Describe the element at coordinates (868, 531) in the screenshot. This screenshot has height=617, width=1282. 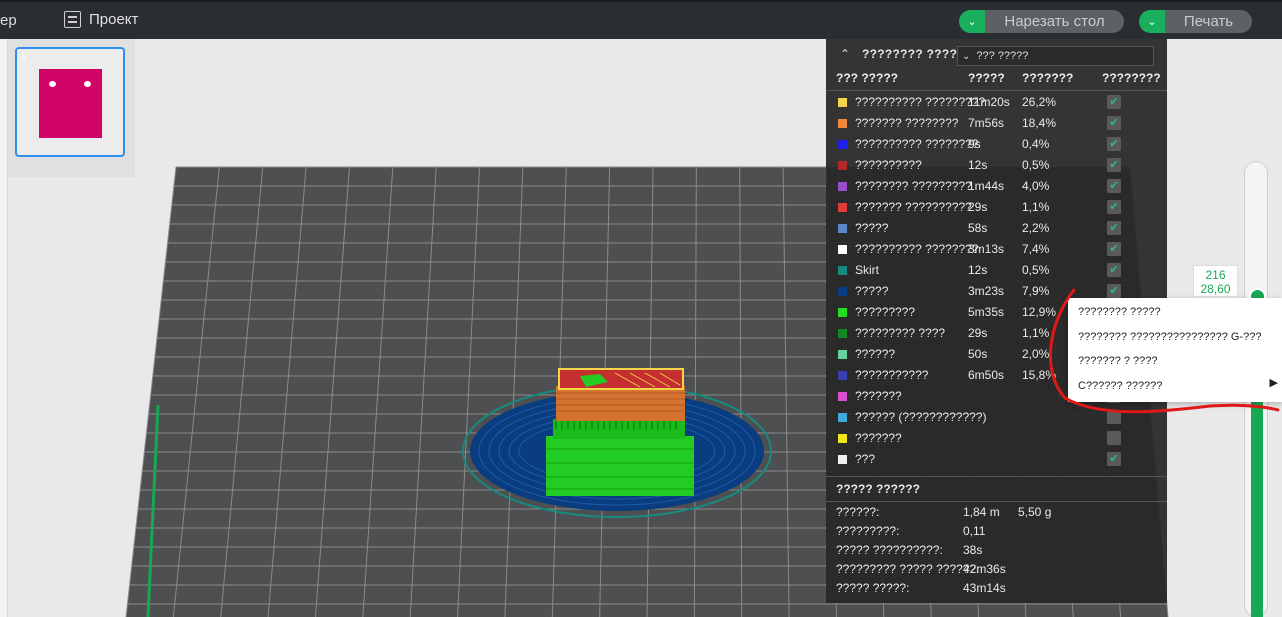
I see `summary-label: ?????????:` at that location.